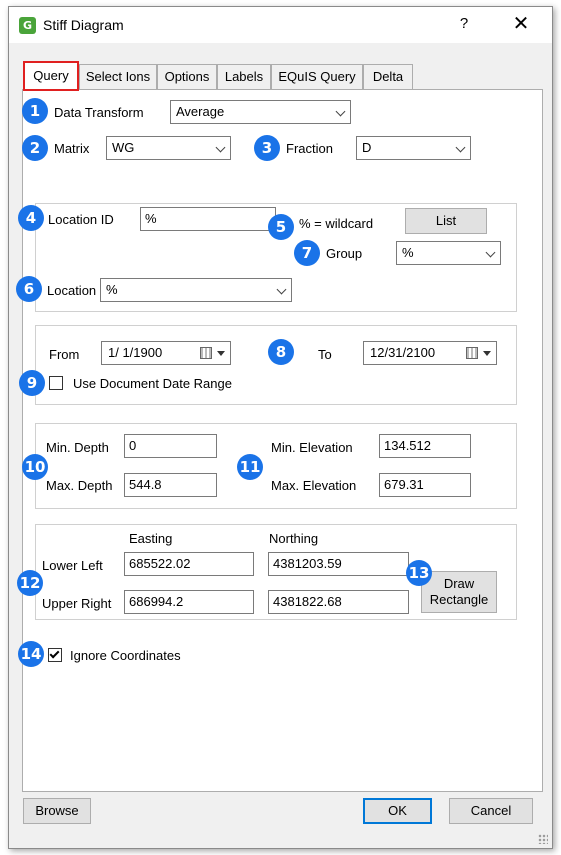  Describe the element at coordinates (521, 23) in the screenshot. I see `close-icon: ✕` at that location.